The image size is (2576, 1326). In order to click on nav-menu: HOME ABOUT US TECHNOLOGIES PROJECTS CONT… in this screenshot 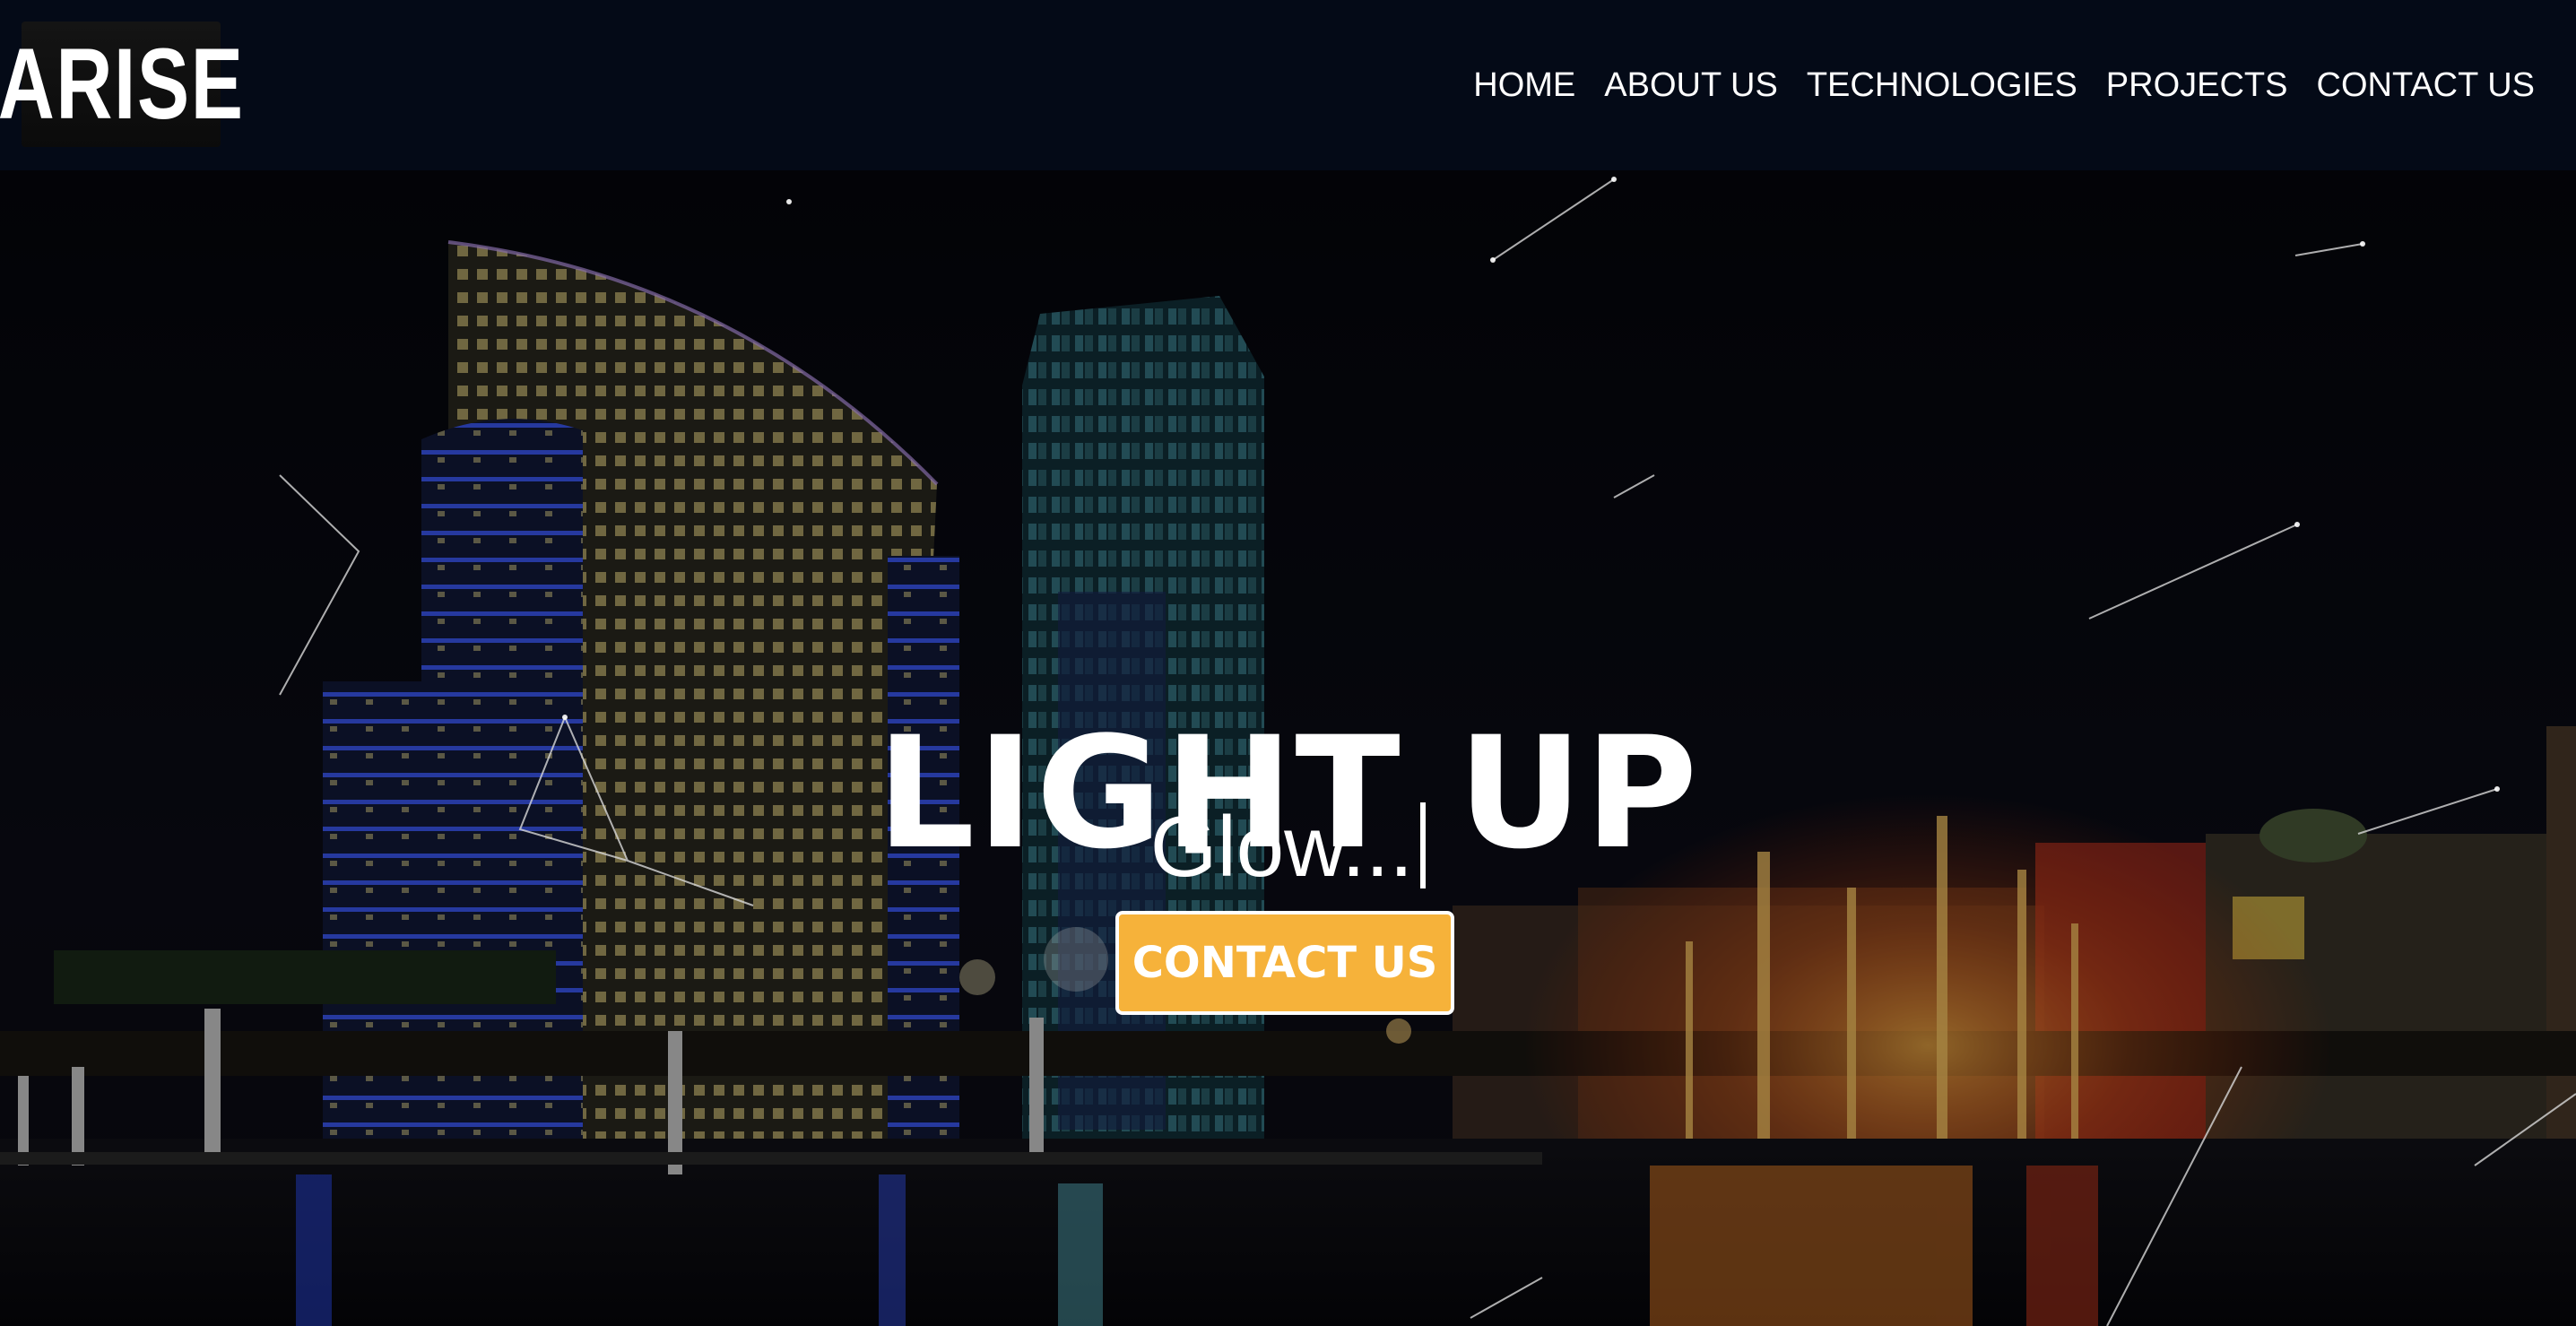, I will do `click(2004, 85)`.